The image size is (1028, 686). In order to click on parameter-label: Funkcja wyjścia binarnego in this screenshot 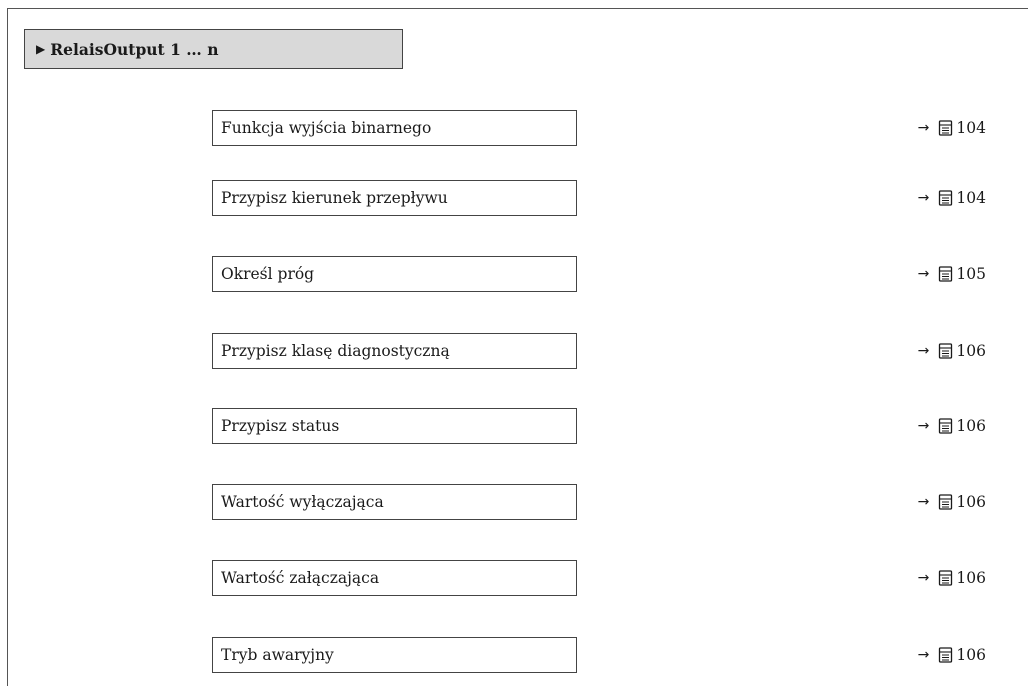, I will do `click(326, 128)`.